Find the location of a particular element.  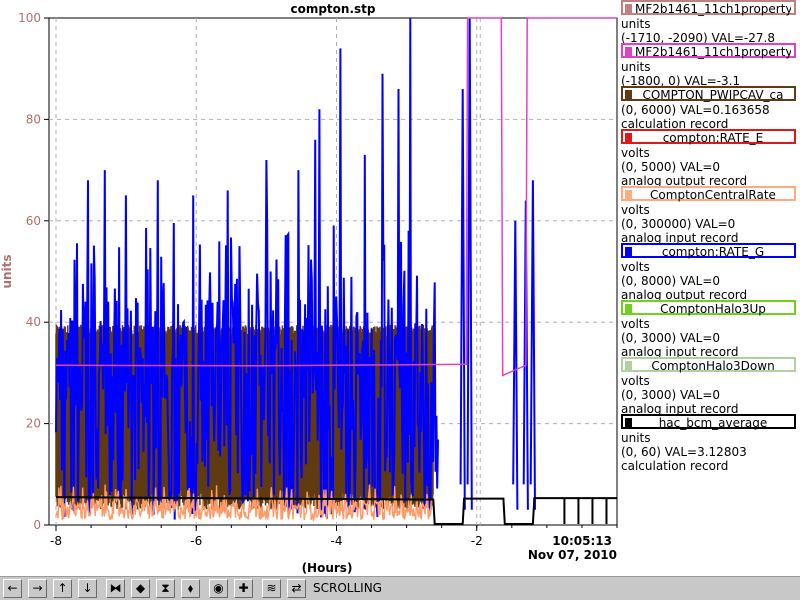

legend-detail-line: (0, 60) VAL=3.12803 is located at coordinates (684, 452).